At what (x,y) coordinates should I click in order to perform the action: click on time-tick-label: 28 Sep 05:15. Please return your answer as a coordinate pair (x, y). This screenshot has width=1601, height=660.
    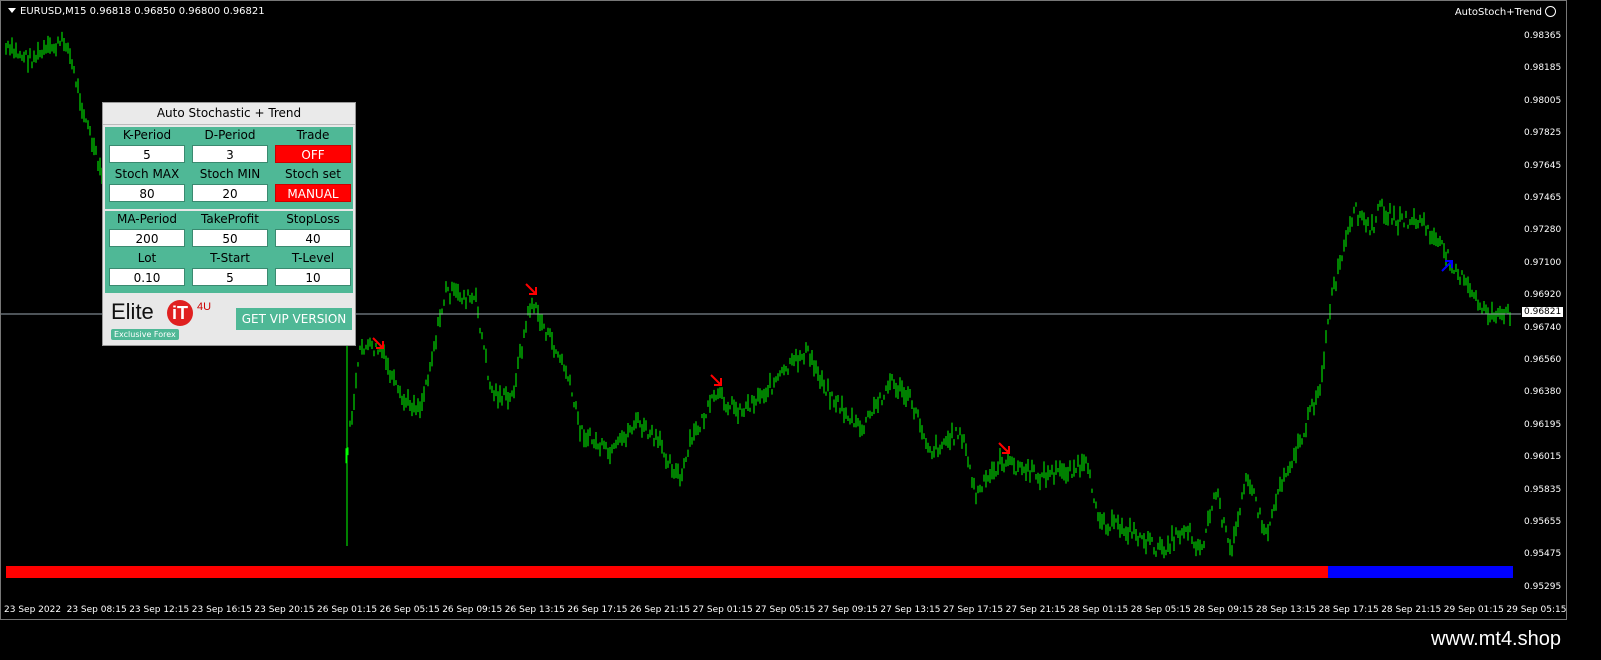
    Looking at the image, I should click on (1160, 610).